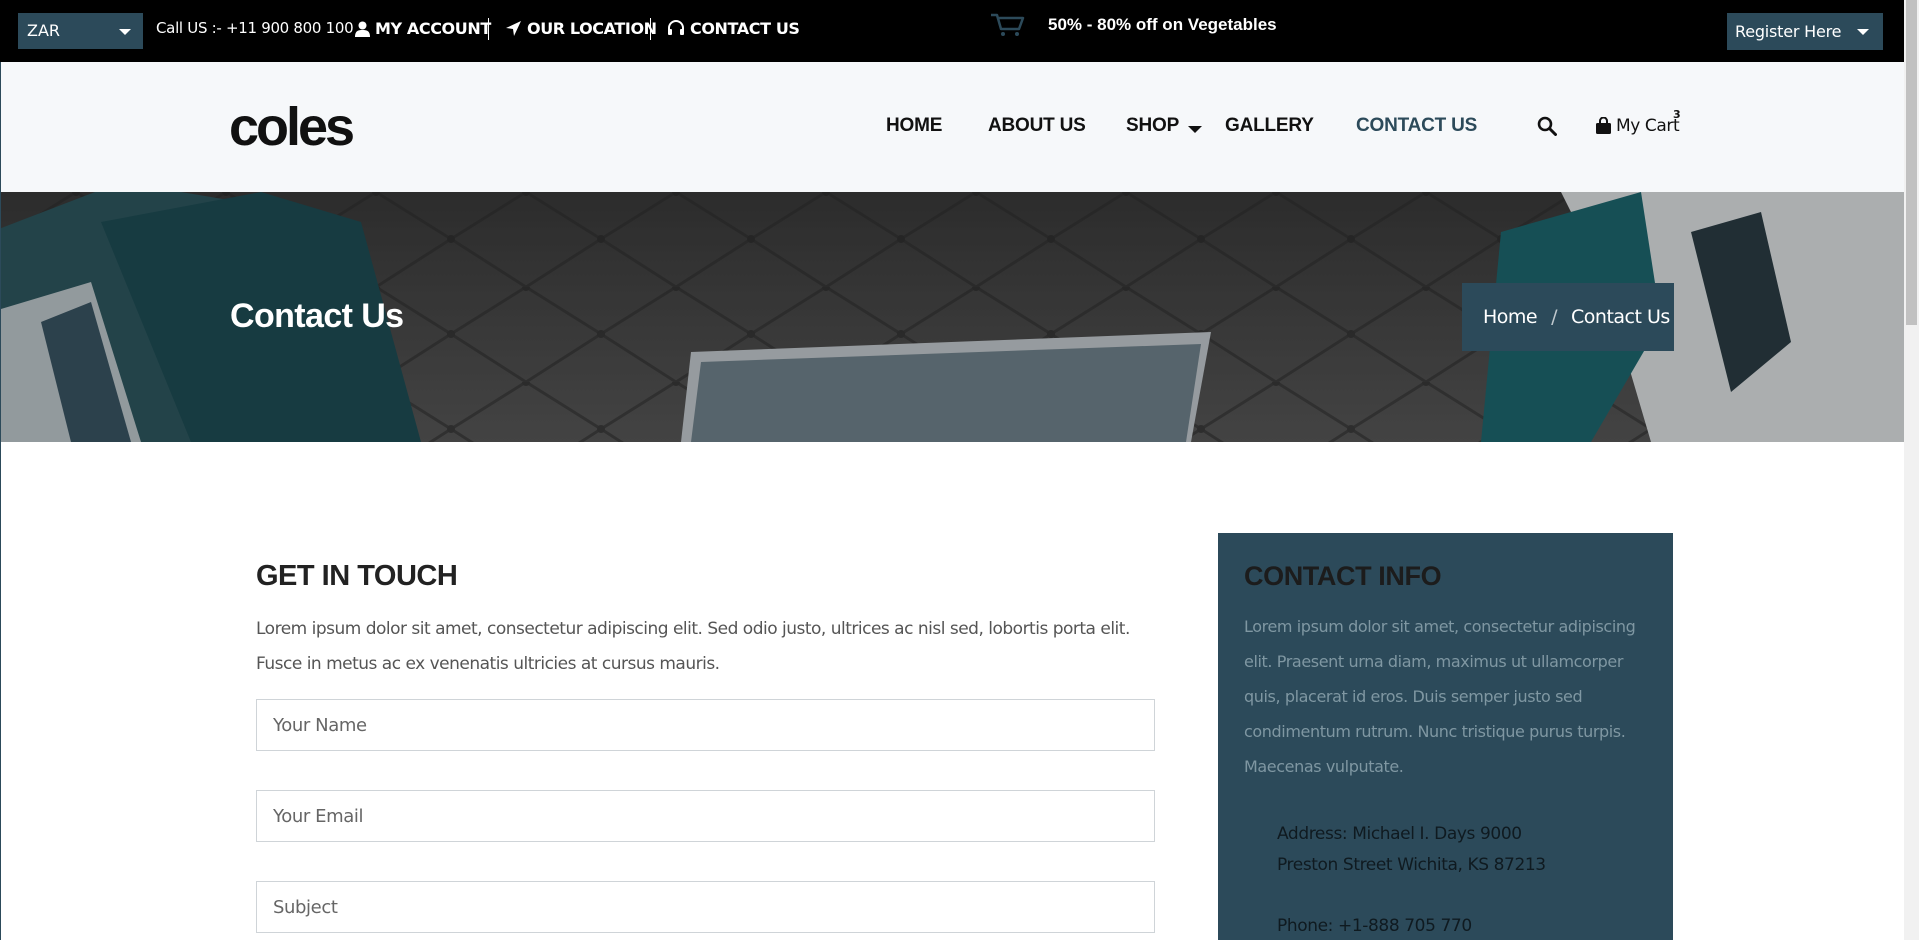  What do you see at coordinates (1008, 24) in the screenshot?
I see `cart-outline-icon` at bounding box center [1008, 24].